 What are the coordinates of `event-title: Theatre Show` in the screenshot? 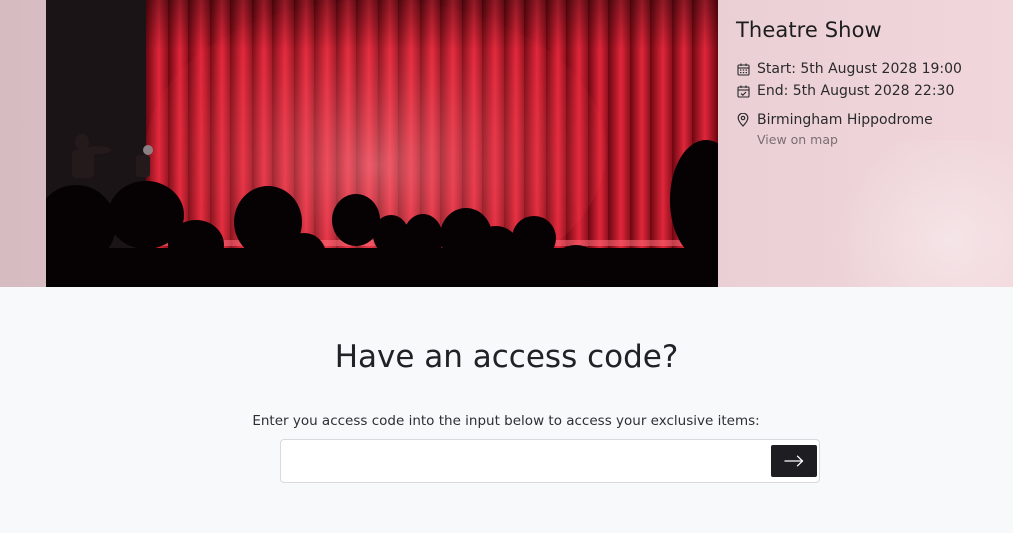 It's located at (809, 30).